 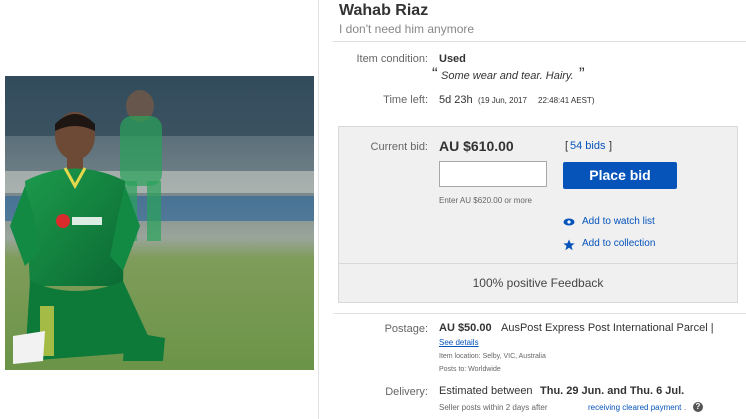 I want to click on item-title: Wahab Riaz, so click(x=384, y=10).